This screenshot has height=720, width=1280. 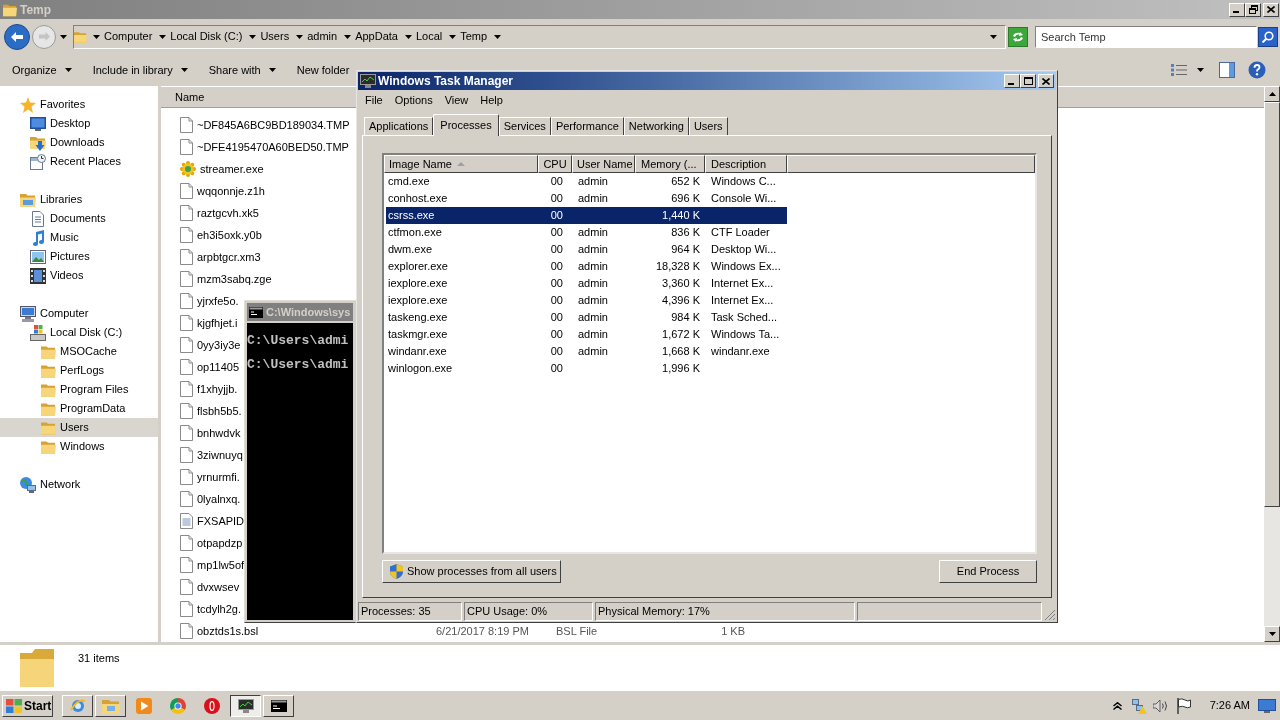 What do you see at coordinates (218, 301) in the screenshot?
I see `file-name: yjrxfe5o.` at bounding box center [218, 301].